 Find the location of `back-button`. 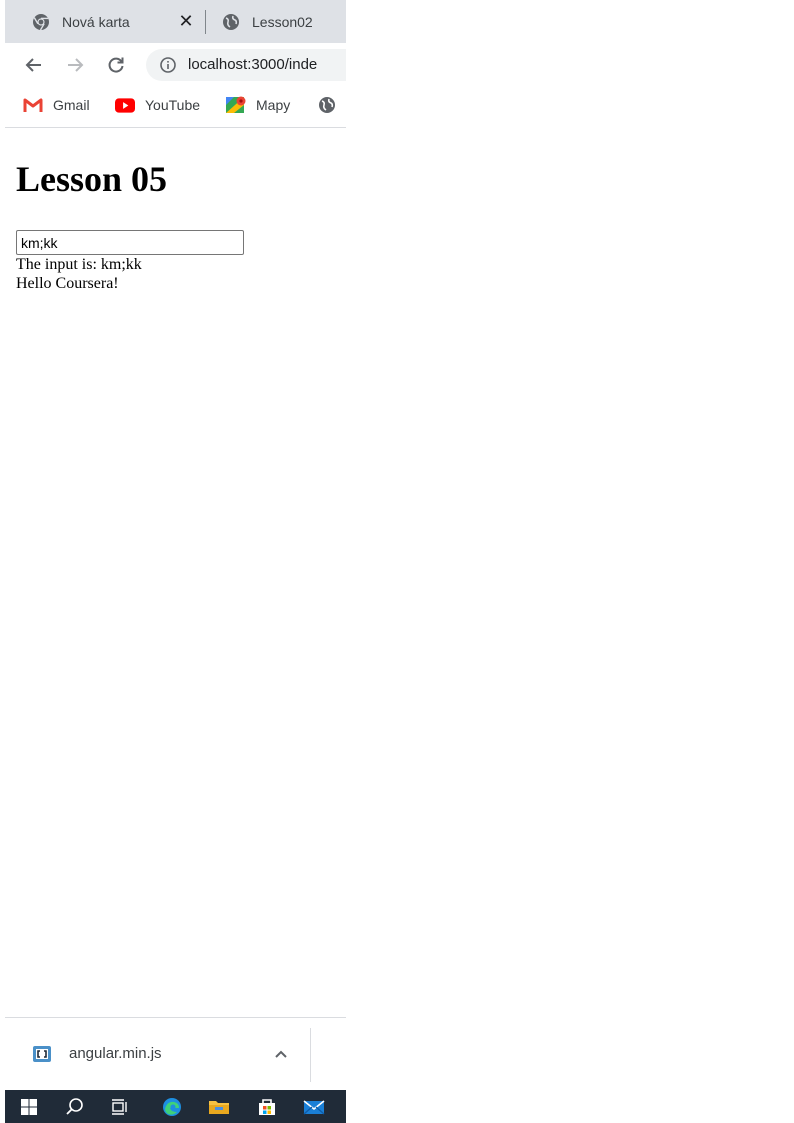

back-button is located at coordinates (34, 65).